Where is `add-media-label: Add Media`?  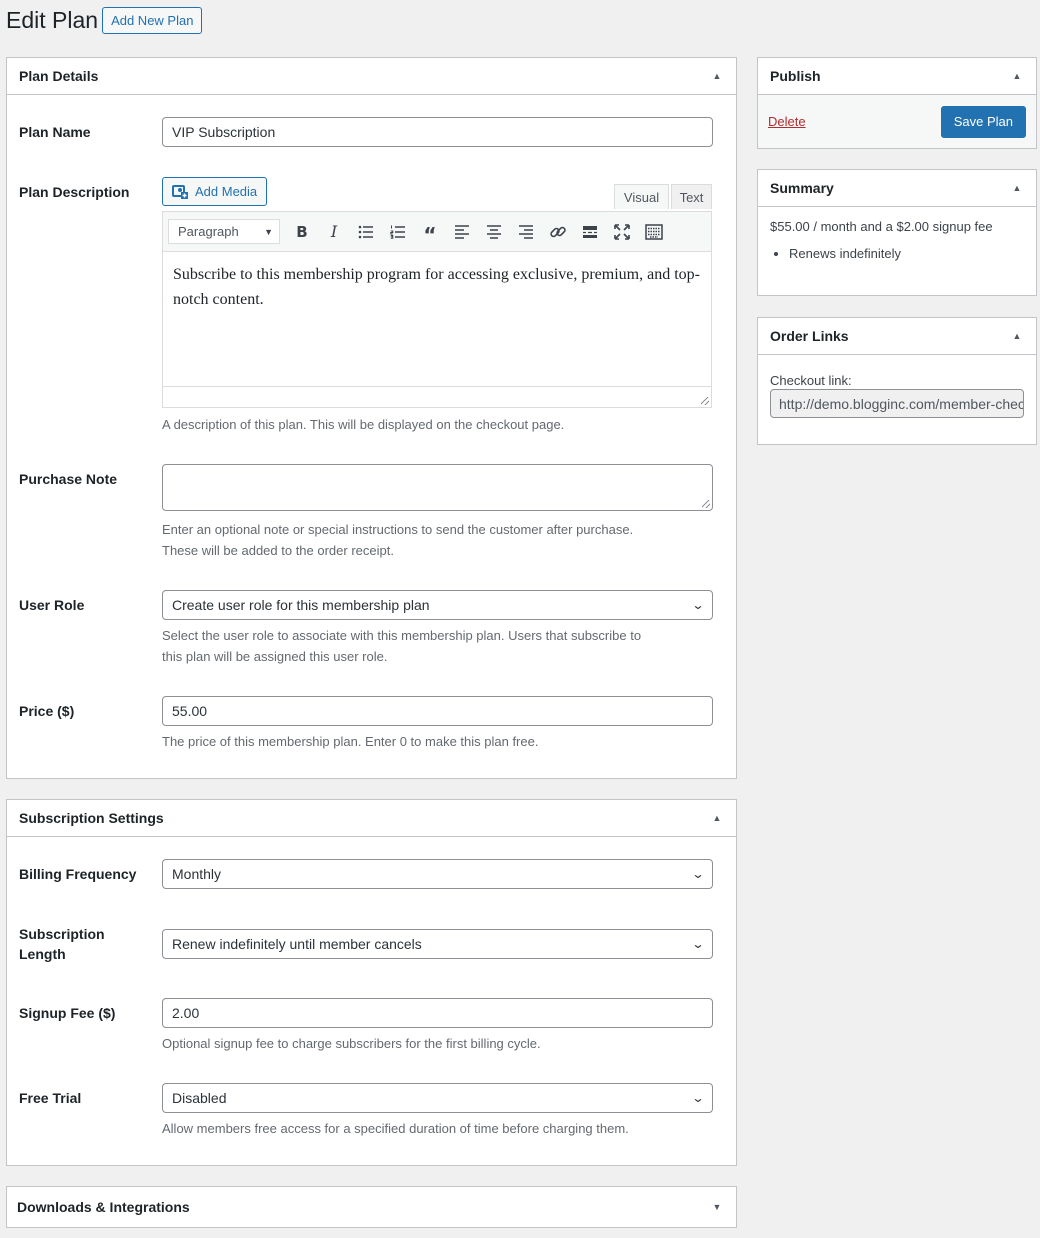 add-media-label: Add Media is located at coordinates (226, 191).